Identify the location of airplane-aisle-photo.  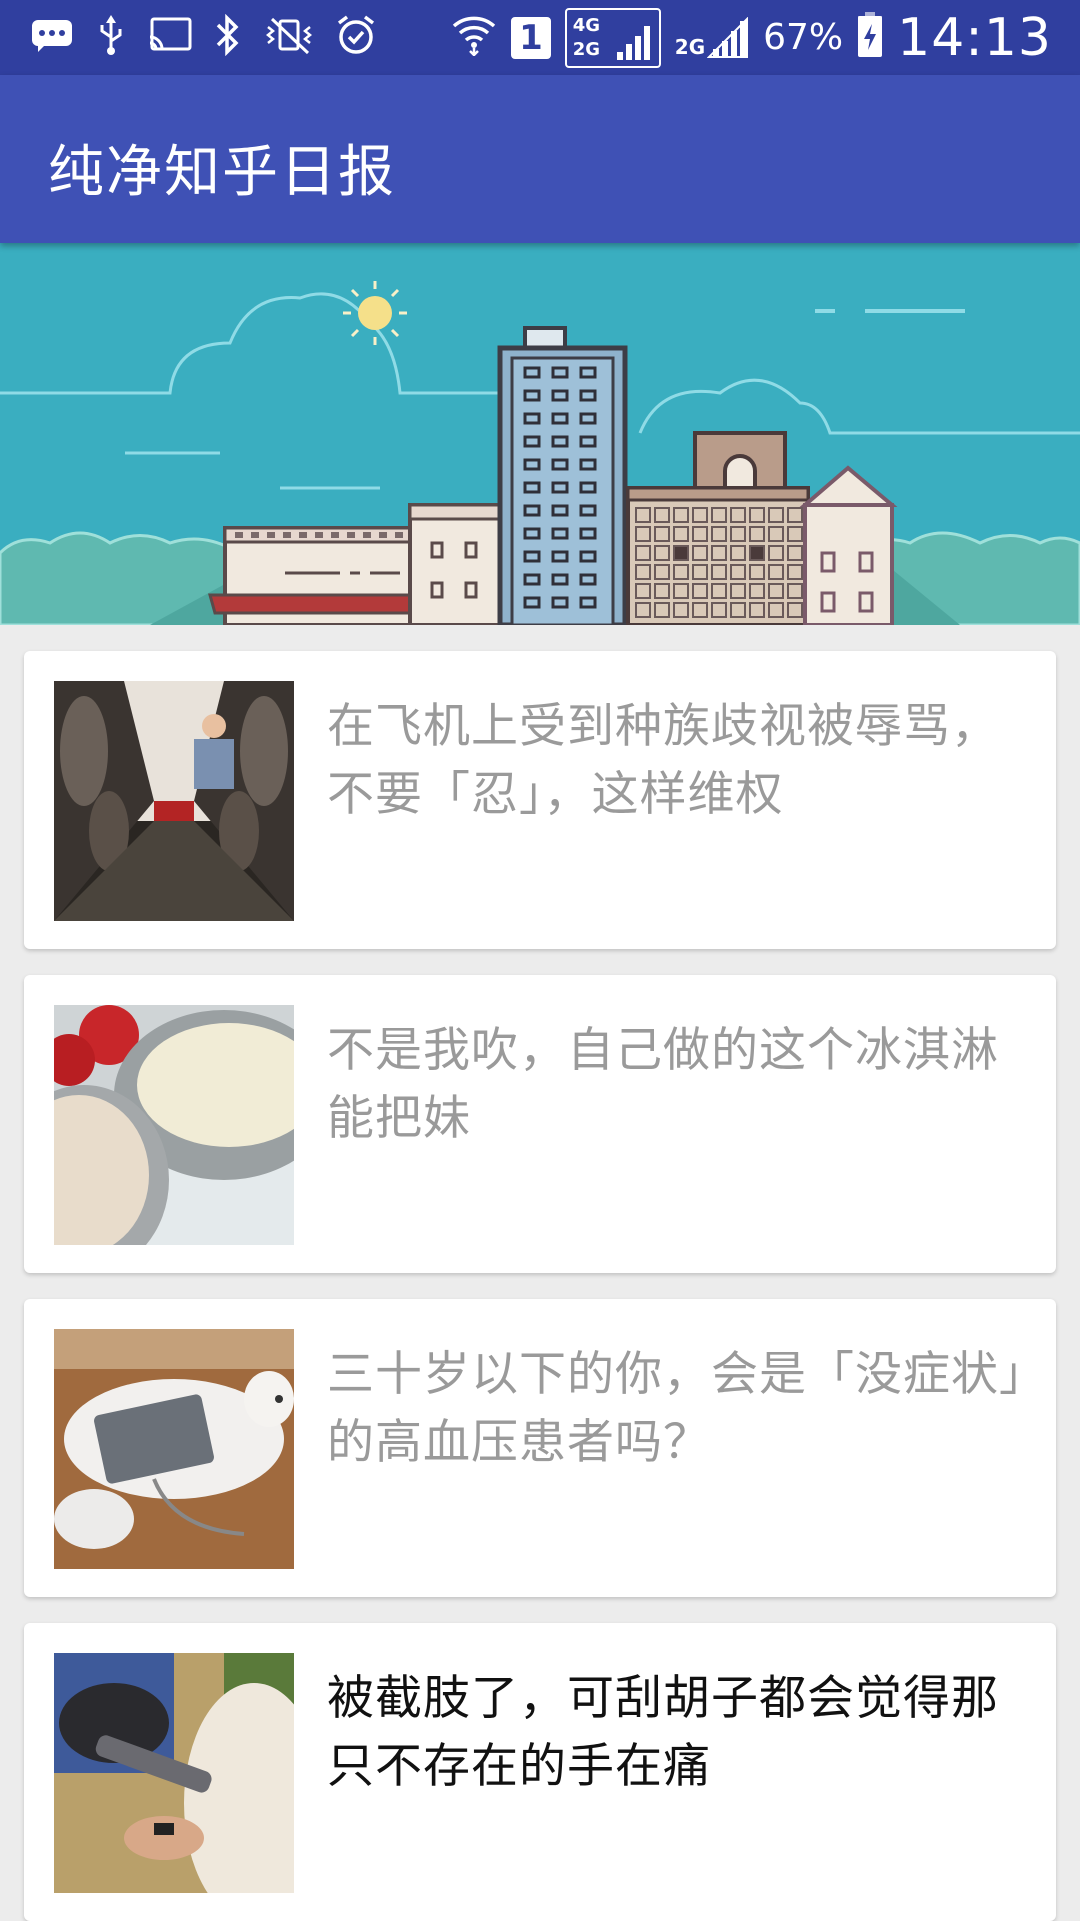
(174, 801).